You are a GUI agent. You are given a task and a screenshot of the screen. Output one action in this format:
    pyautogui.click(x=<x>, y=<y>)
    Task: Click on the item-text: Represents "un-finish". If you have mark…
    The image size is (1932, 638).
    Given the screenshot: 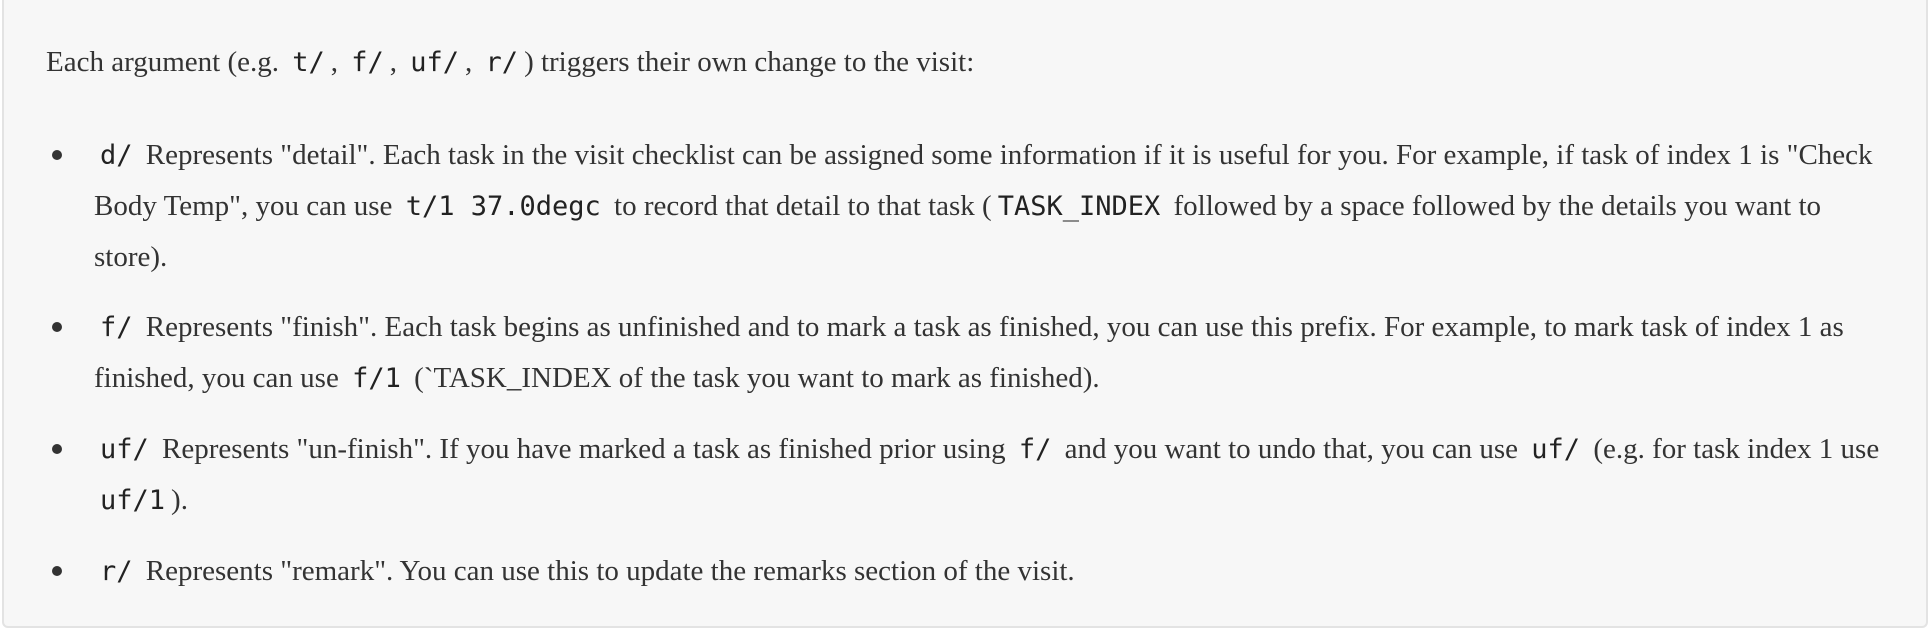 What is the action you would take?
    pyautogui.click(x=587, y=449)
    